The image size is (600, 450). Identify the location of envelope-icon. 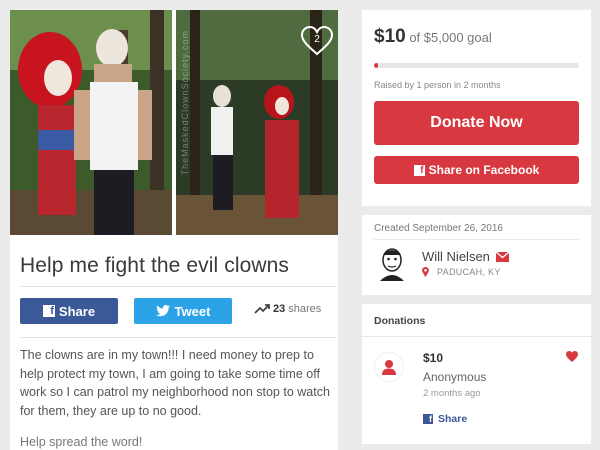
(502, 256).